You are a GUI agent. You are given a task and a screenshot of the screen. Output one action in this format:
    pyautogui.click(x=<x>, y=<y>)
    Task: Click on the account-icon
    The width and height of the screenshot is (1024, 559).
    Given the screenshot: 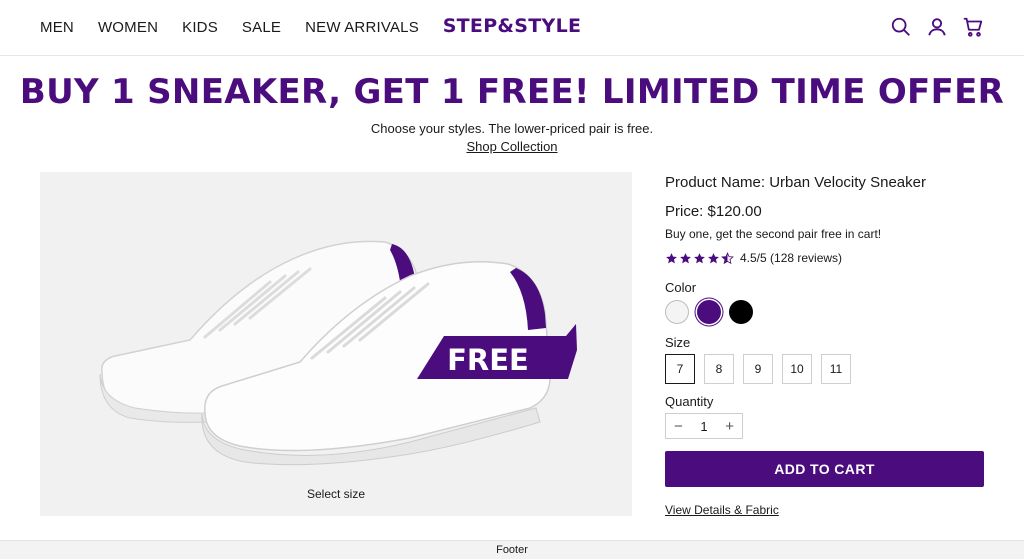 What is the action you would take?
    pyautogui.click(x=937, y=27)
    